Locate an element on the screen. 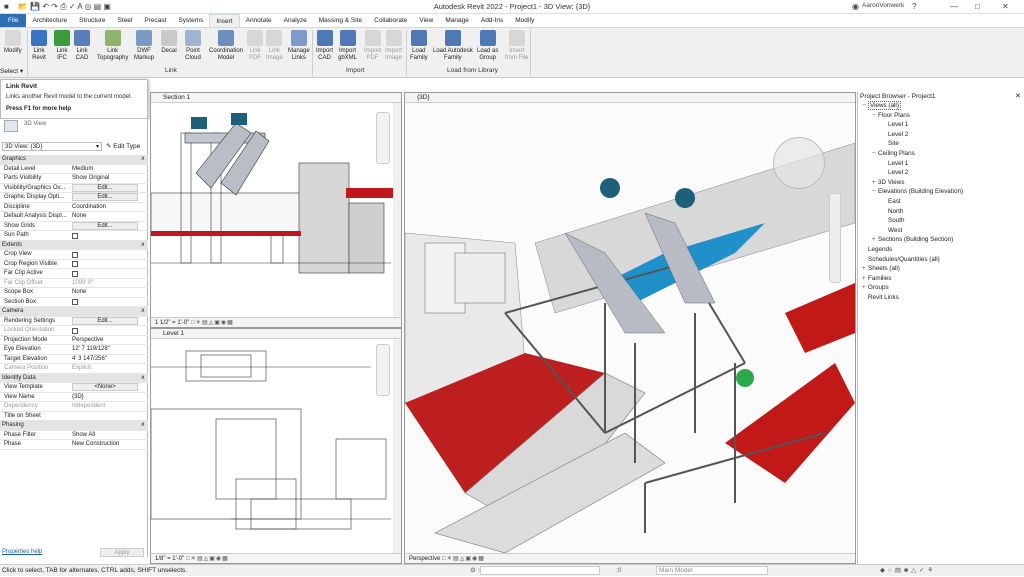 This screenshot has height=577, width=1024. tab-collaborate: Collaborate is located at coordinates (390, 20).